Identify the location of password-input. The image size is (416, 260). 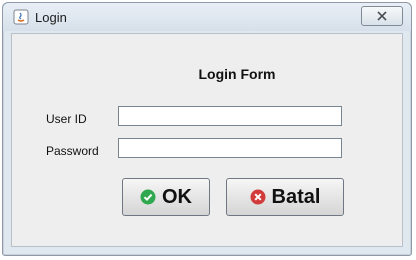
(230, 148).